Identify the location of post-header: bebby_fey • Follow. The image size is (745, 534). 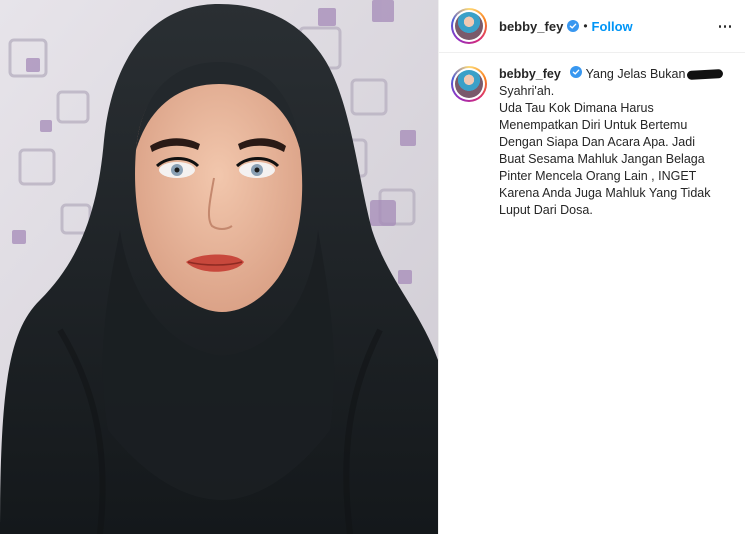
(592, 26).